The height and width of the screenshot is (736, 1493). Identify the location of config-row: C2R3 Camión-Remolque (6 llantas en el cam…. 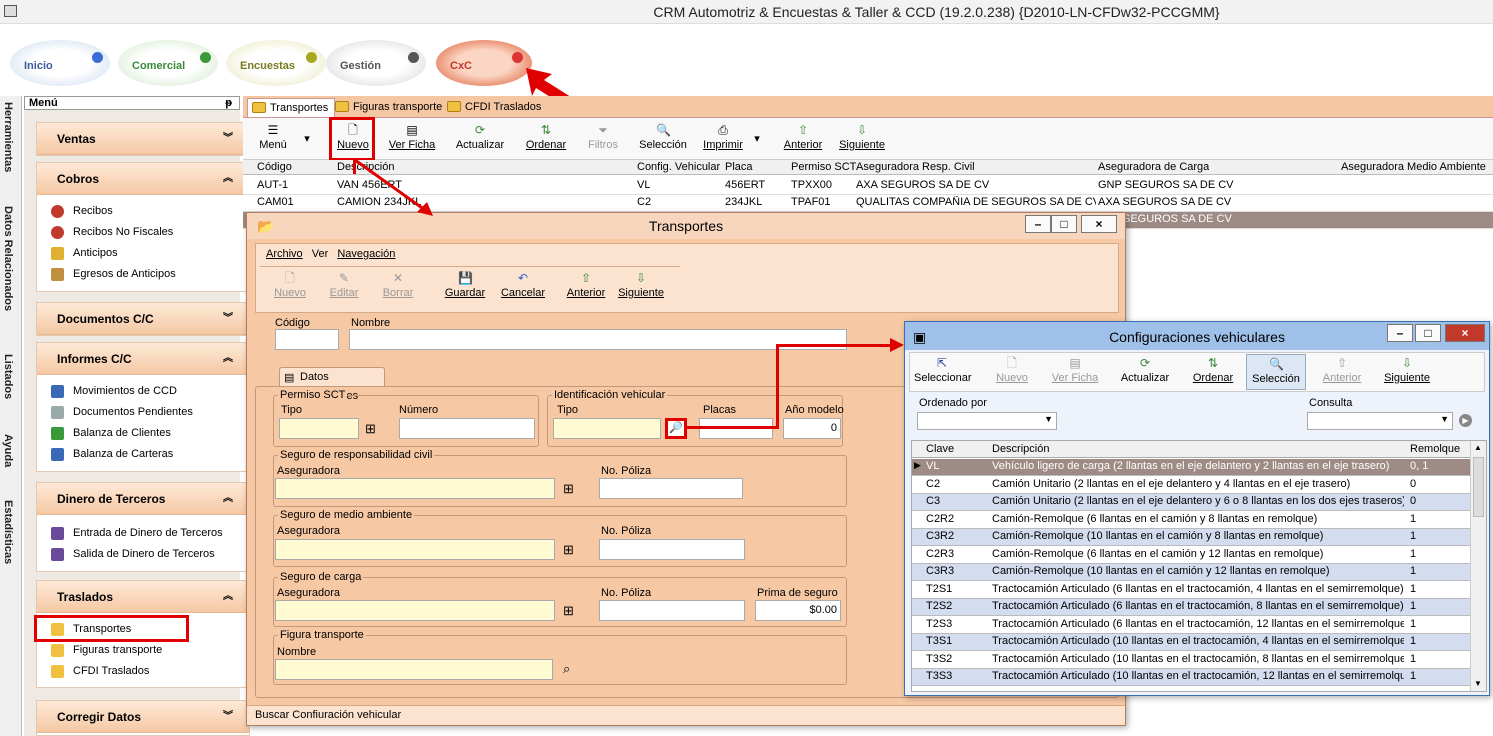
(1191, 555).